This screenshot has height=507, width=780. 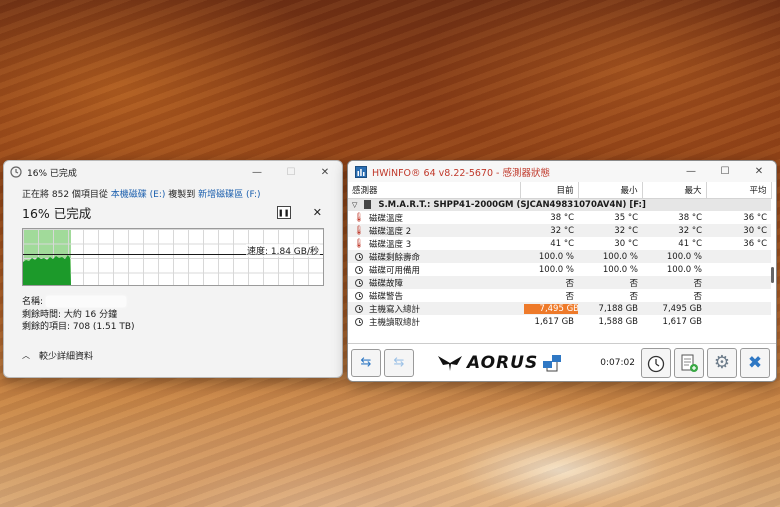 What do you see at coordinates (325, 172) in the screenshot?
I see `close-button: ✕` at bounding box center [325, 172].